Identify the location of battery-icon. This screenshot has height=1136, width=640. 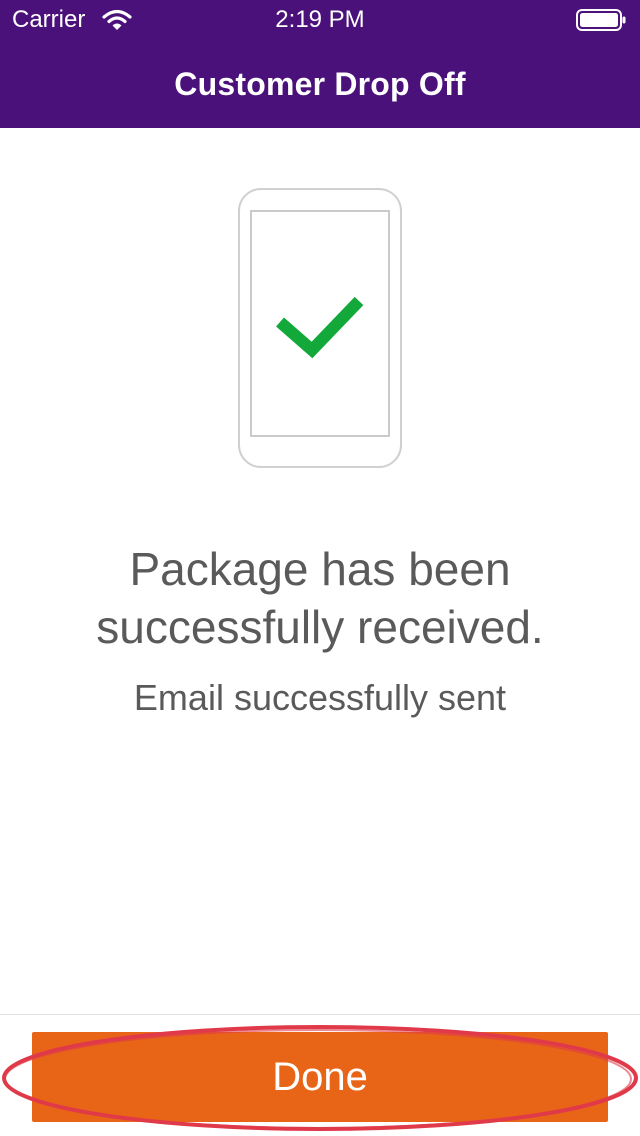
(601, 20).